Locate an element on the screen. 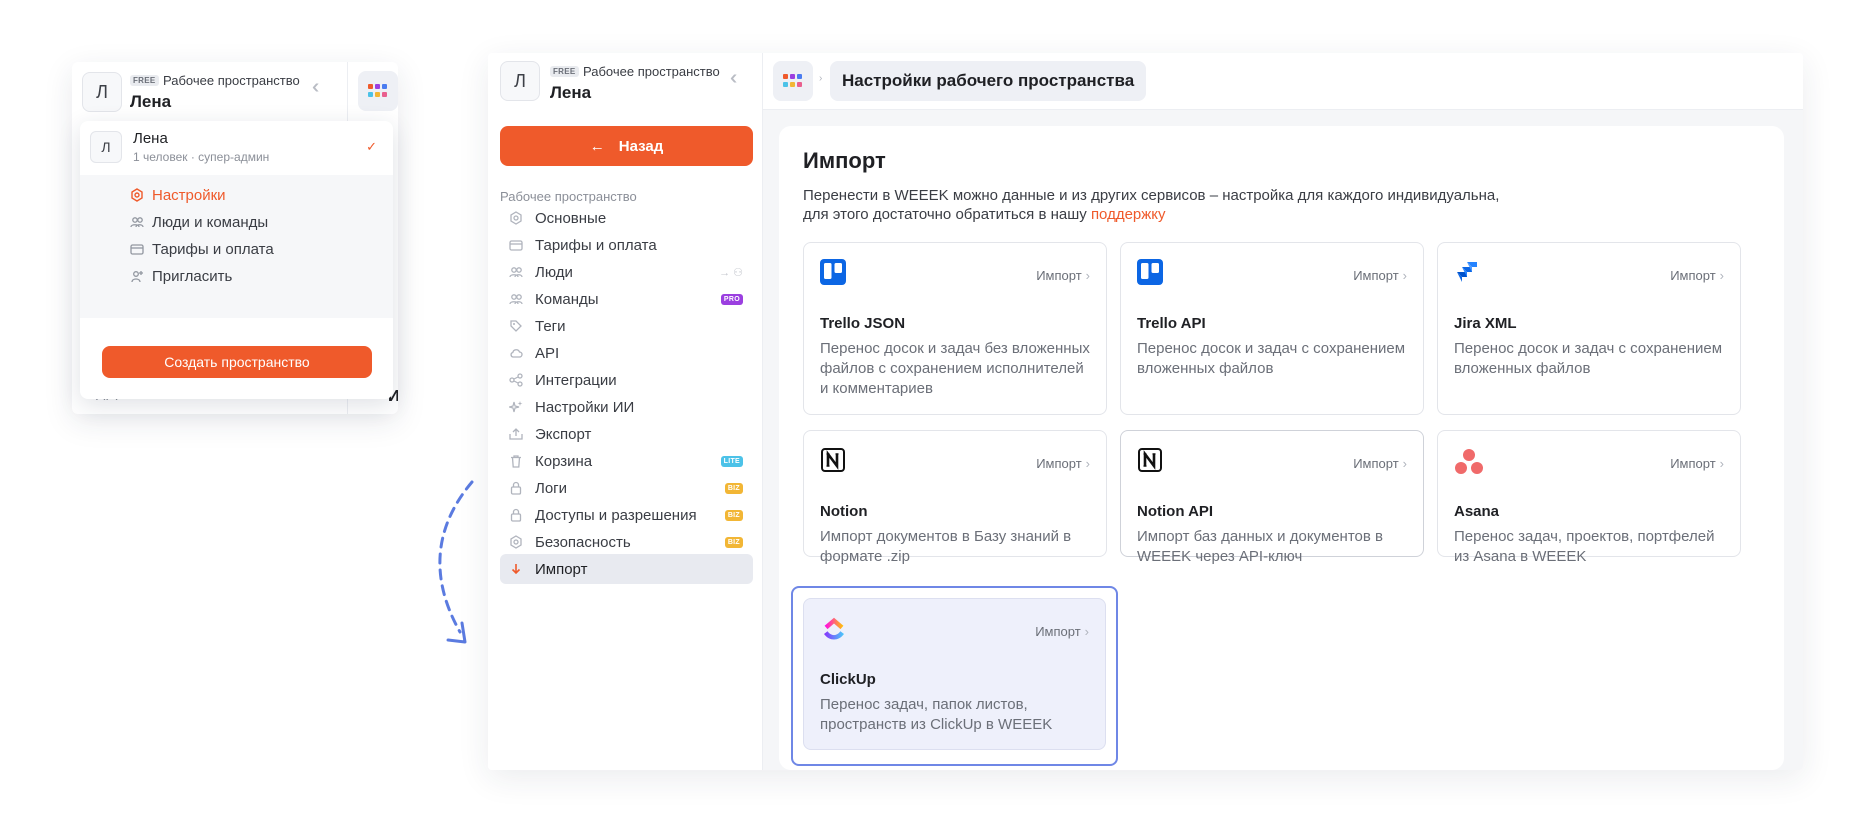 Image resolution: width=1868 pixels, height=822 pixels. plan-badge-lite: LITE is located at coordinates (731, 461).